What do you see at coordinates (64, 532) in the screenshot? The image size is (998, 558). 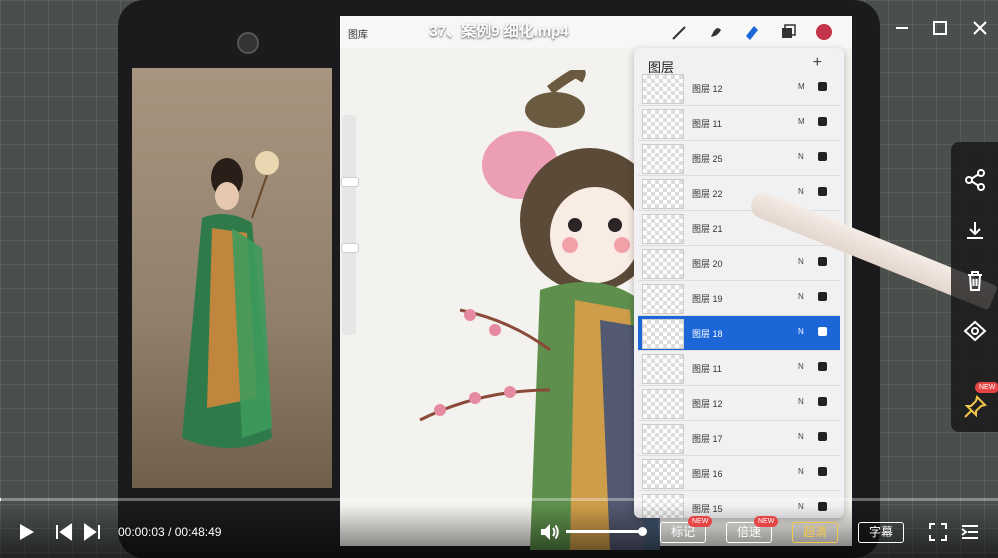 I see `previous-icon` at bounding box center [64, 532].